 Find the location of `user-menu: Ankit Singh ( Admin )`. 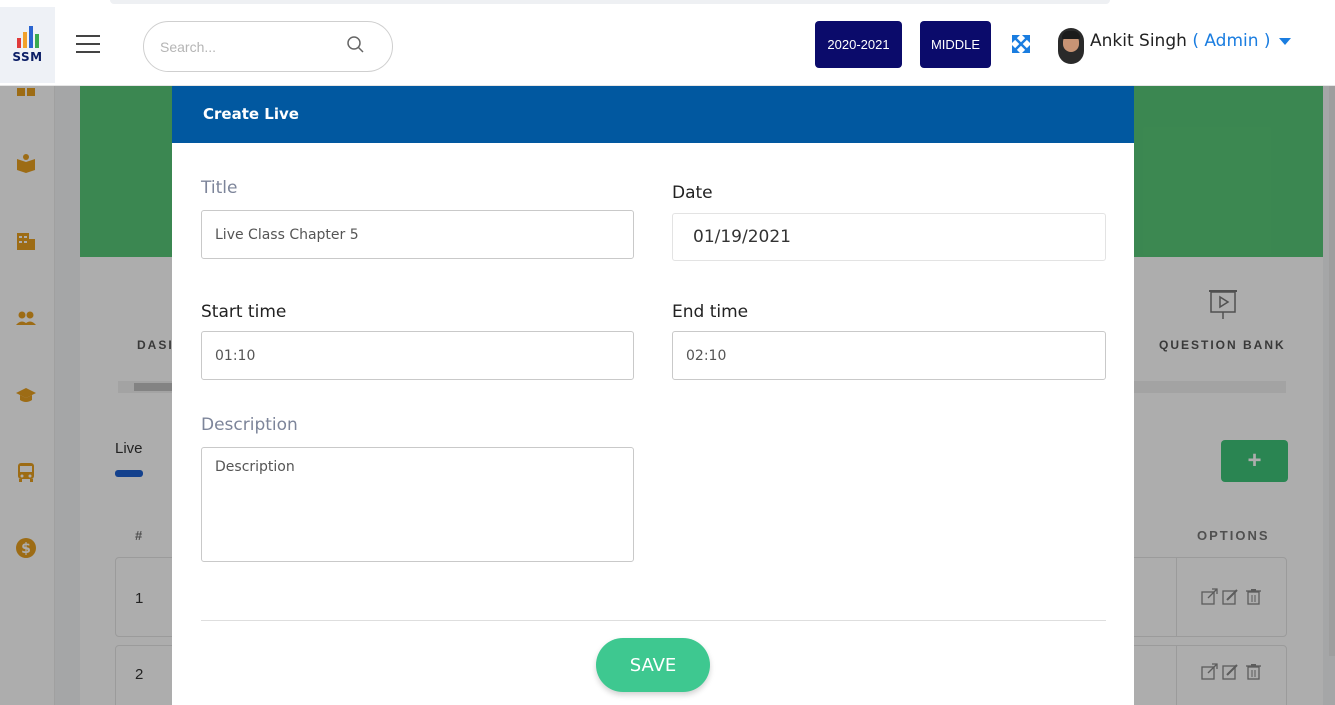

user-menu: Ankit Singh ( Admin ) is located at coordinates (1180, 41).